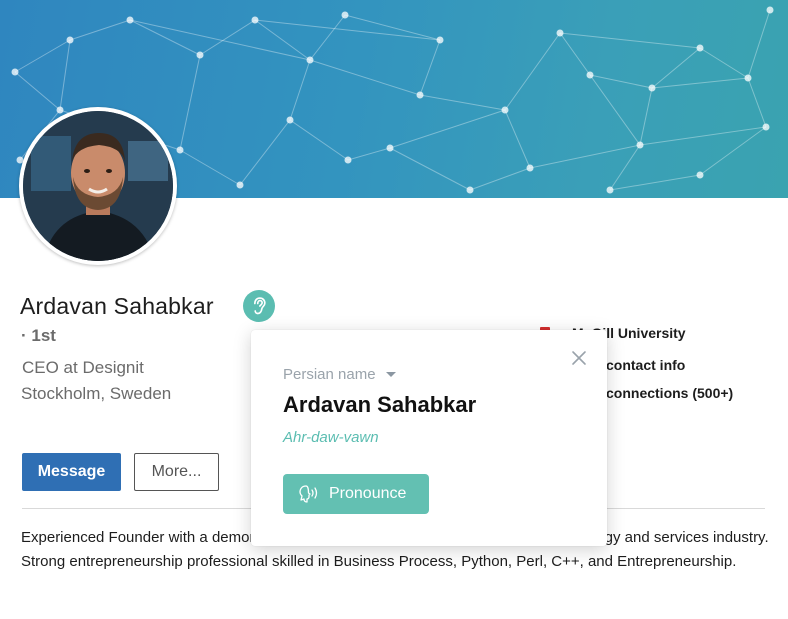 The image size is (788, 619). I want to click on phonetic-spelling: Ahr-daw-vawn, so click(331, 437).